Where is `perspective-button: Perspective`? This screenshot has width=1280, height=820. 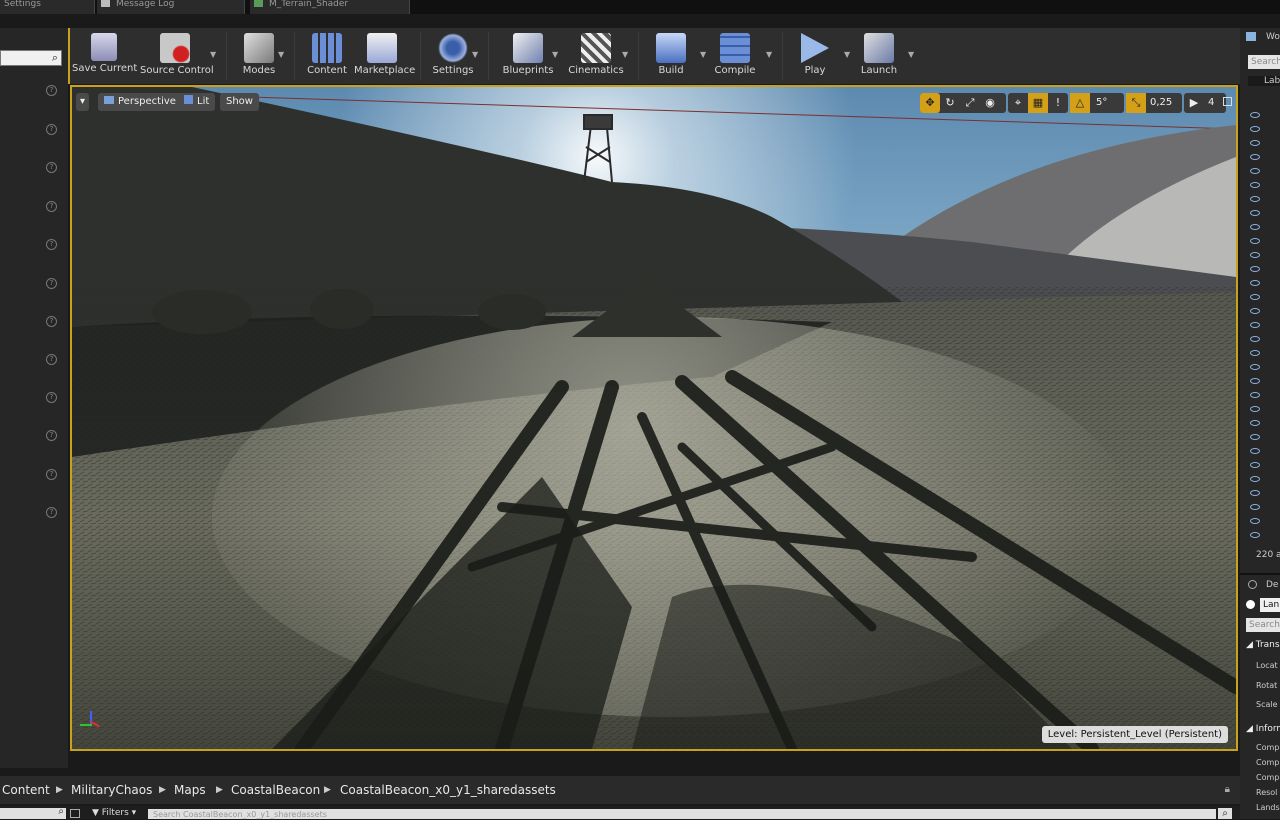
perspective-button: Perspective is located at coordinates (140, 102).